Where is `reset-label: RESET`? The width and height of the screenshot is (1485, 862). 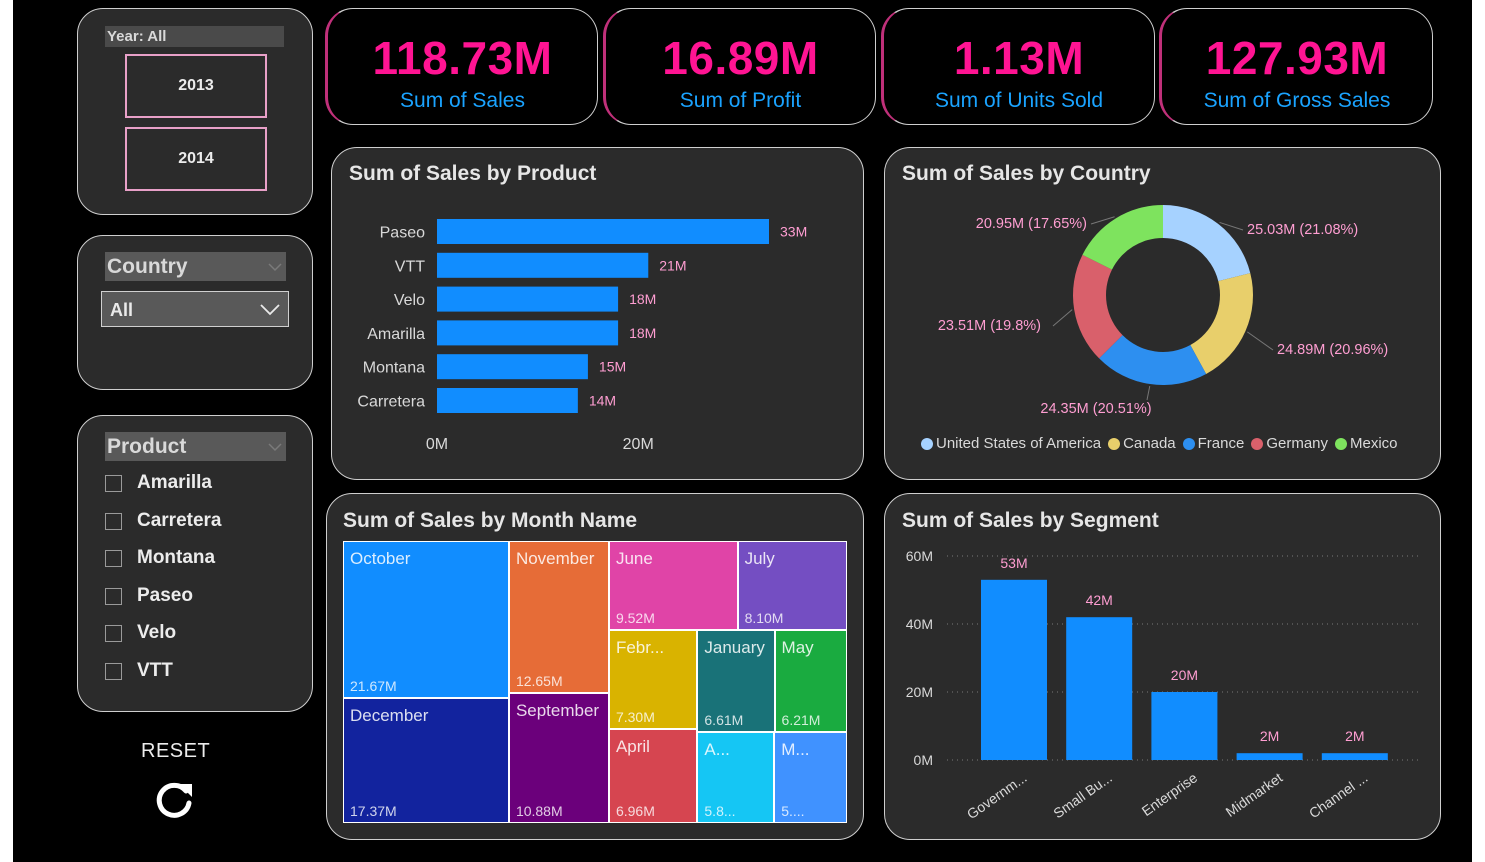 reset-label: RESET is located at coordinates (175, 751).